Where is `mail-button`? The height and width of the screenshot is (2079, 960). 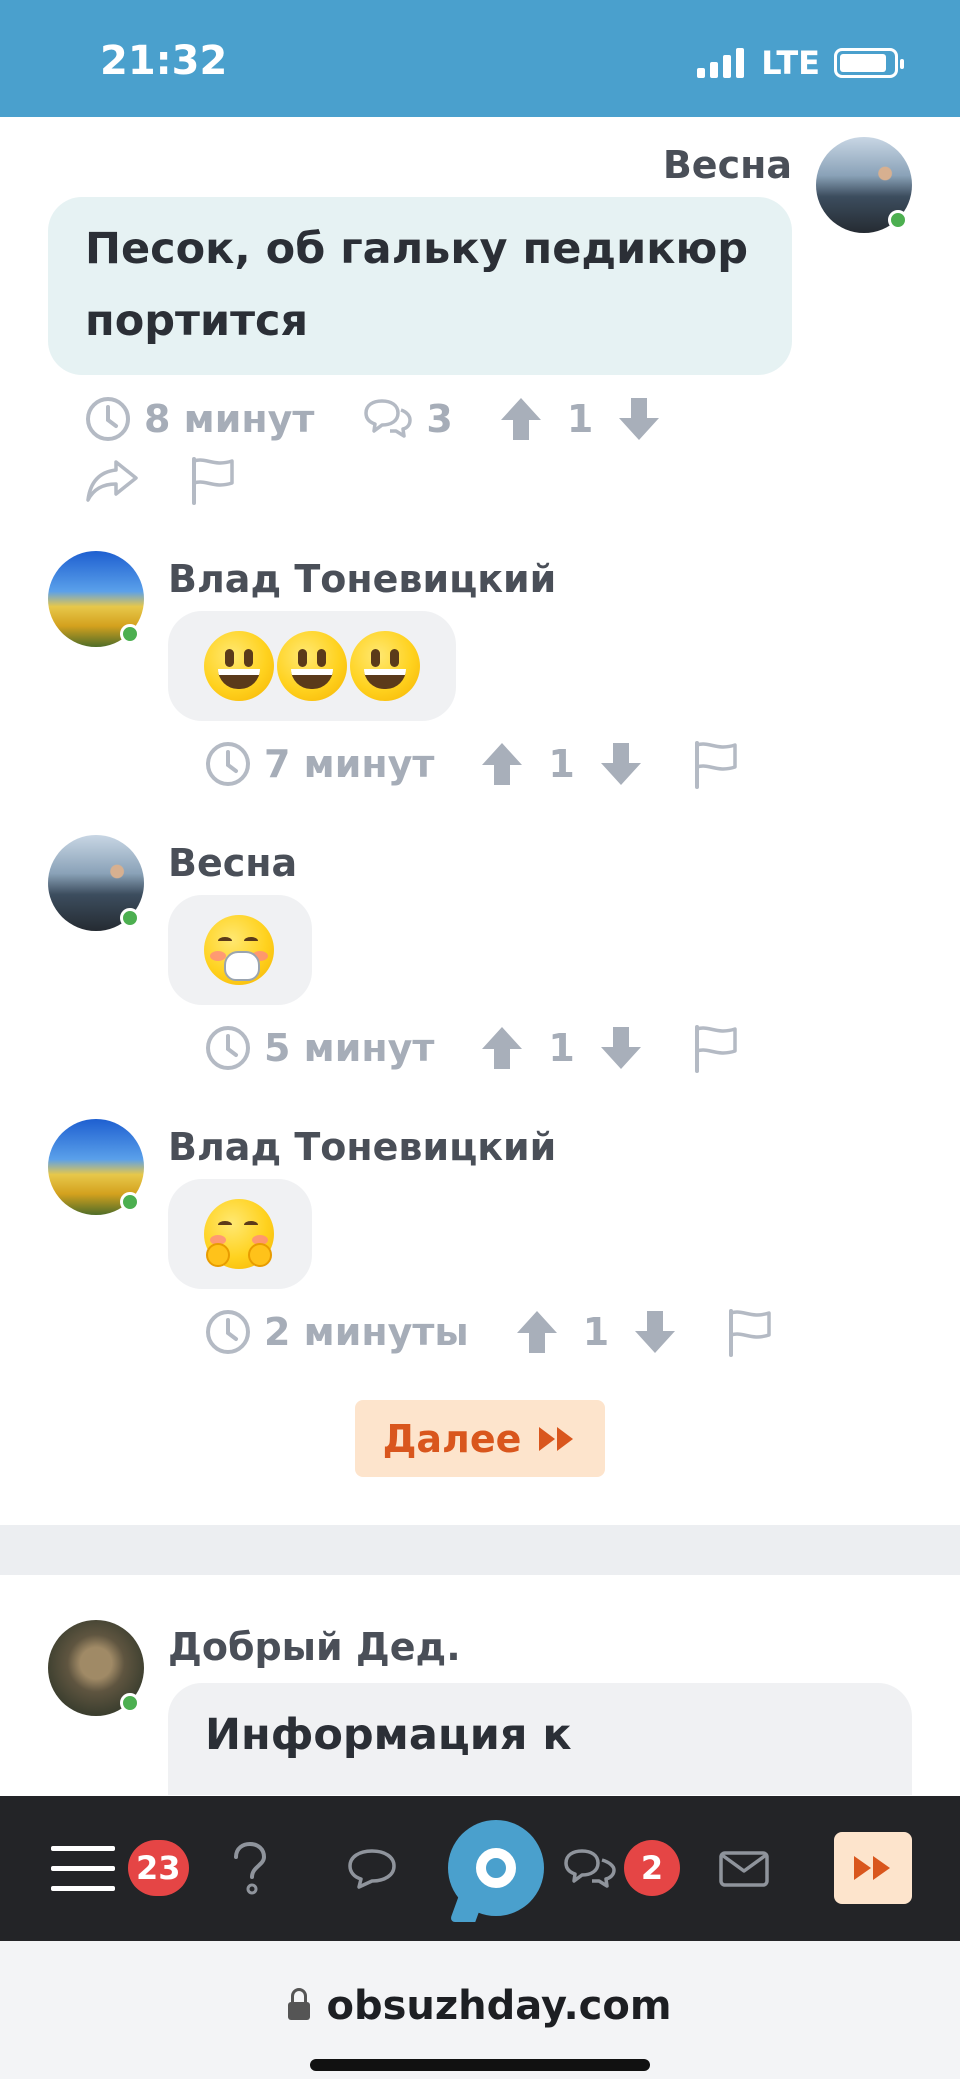 mail-button is located at coordinates (744, 1868).